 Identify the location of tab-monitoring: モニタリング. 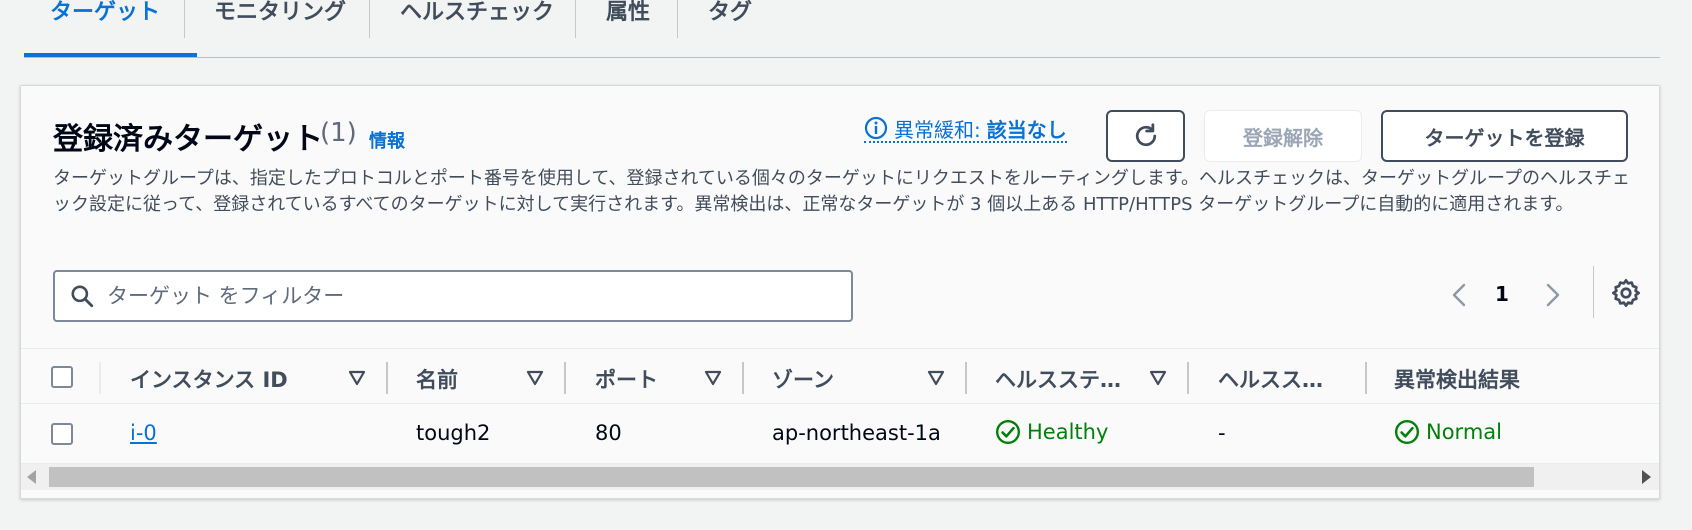
(280, 29).